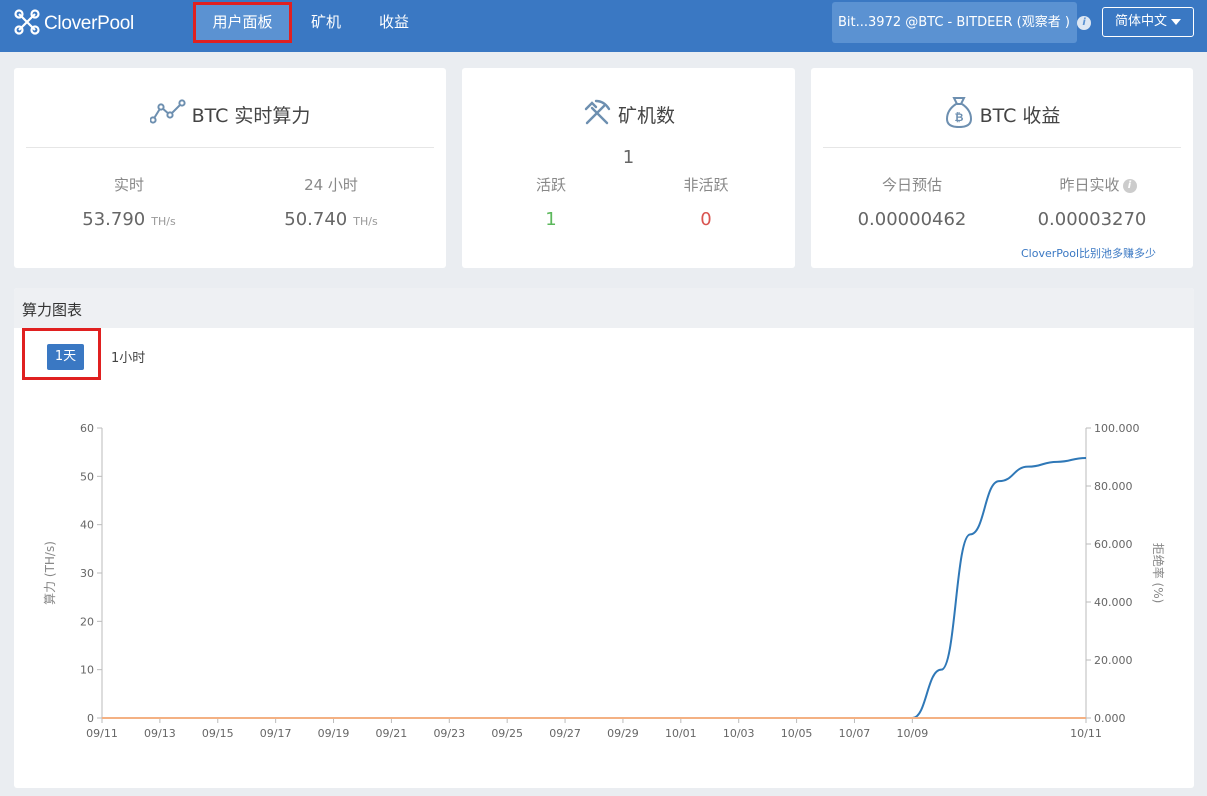 The height and width of the screenshot is (796, 1207). Describe the element at coordinates (114, 219) in the screenshot. I see `realtime-value: 53.790` at that location.